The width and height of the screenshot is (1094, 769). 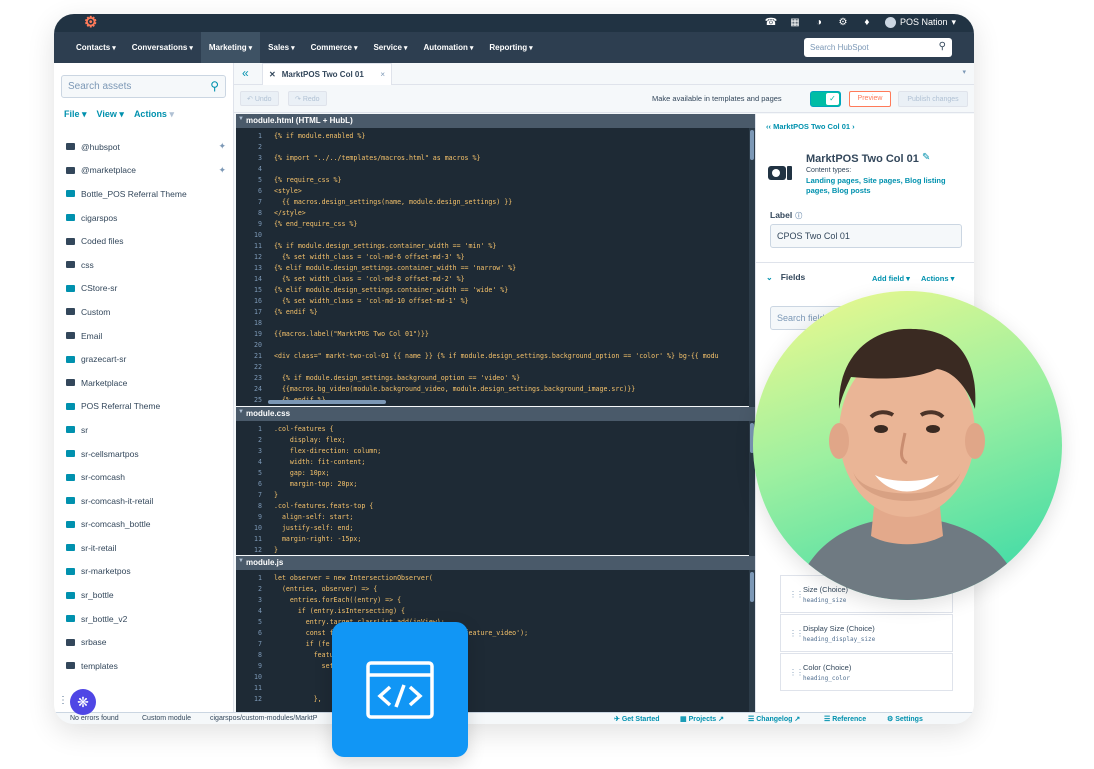 What do you see at coordinates (270, 389) in the screenshot?
I see `fold-marker` at bounding box center [270, 389].